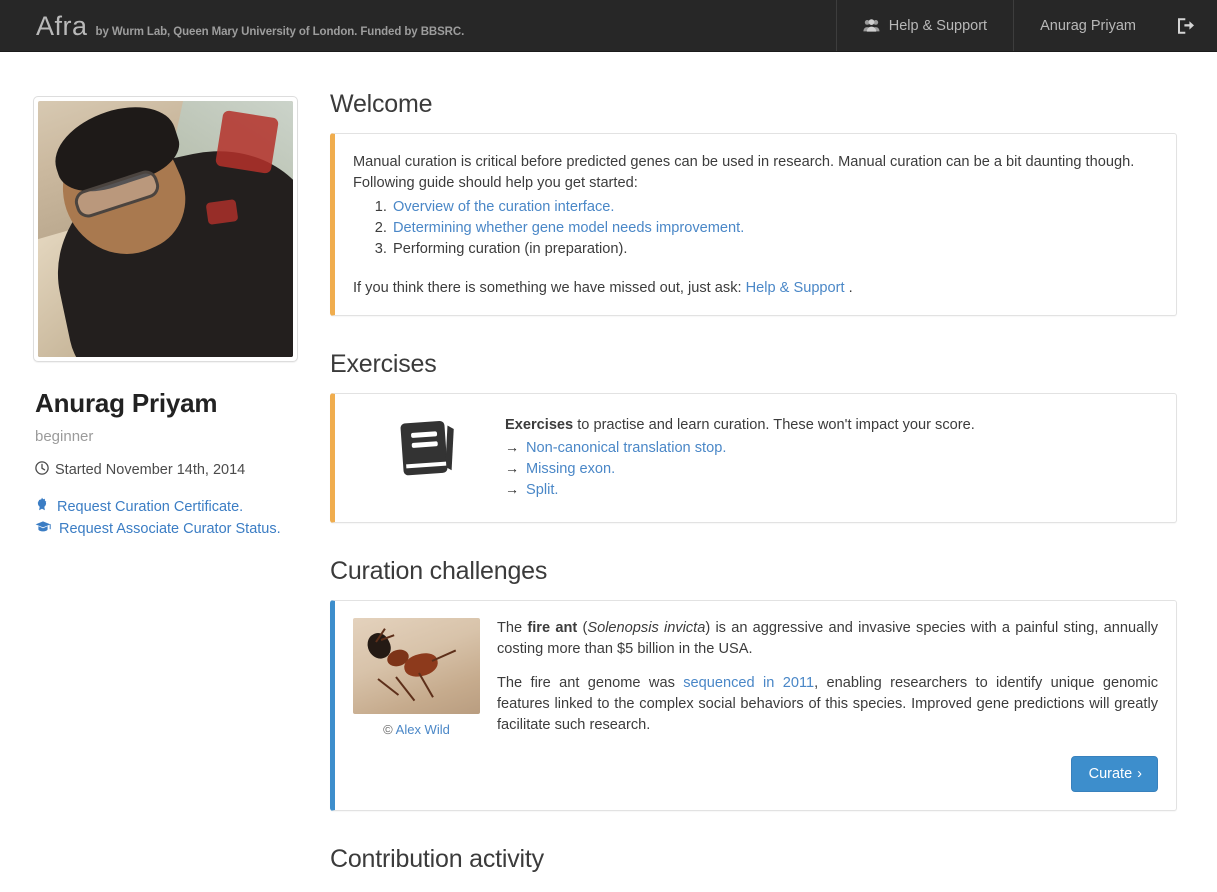 This screenshot has width=1217, height=892. I want to click on exercise-missing-exon-link: Missing exon., so click(570, 469).